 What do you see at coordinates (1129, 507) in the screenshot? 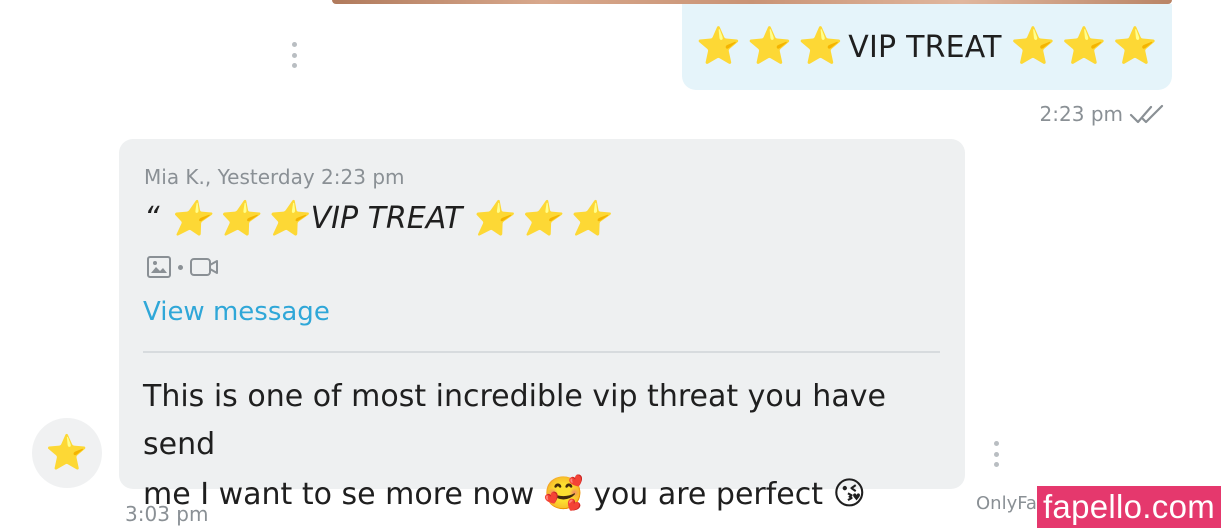
I see `watermark: fapello.com` at bounding box center [1129, 507].